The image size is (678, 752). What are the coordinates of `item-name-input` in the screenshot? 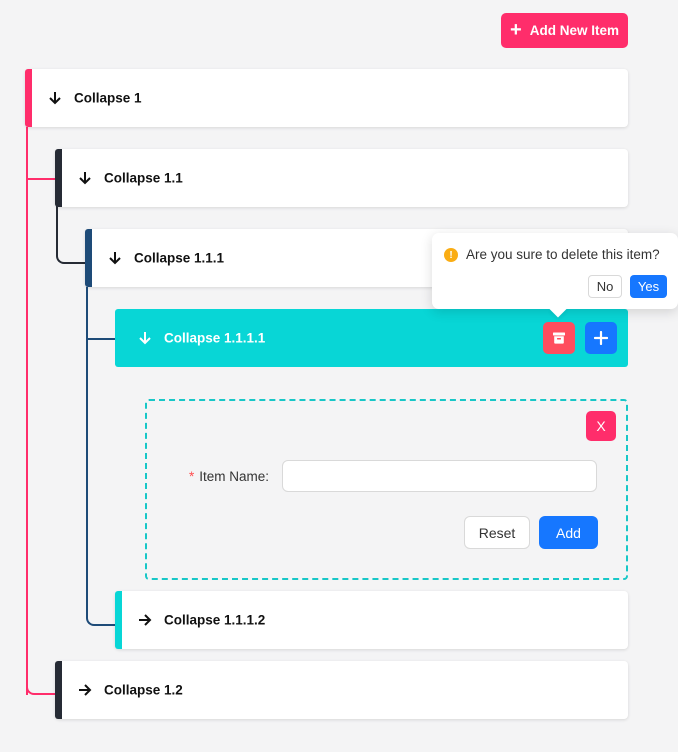 It's located at (439, 476).